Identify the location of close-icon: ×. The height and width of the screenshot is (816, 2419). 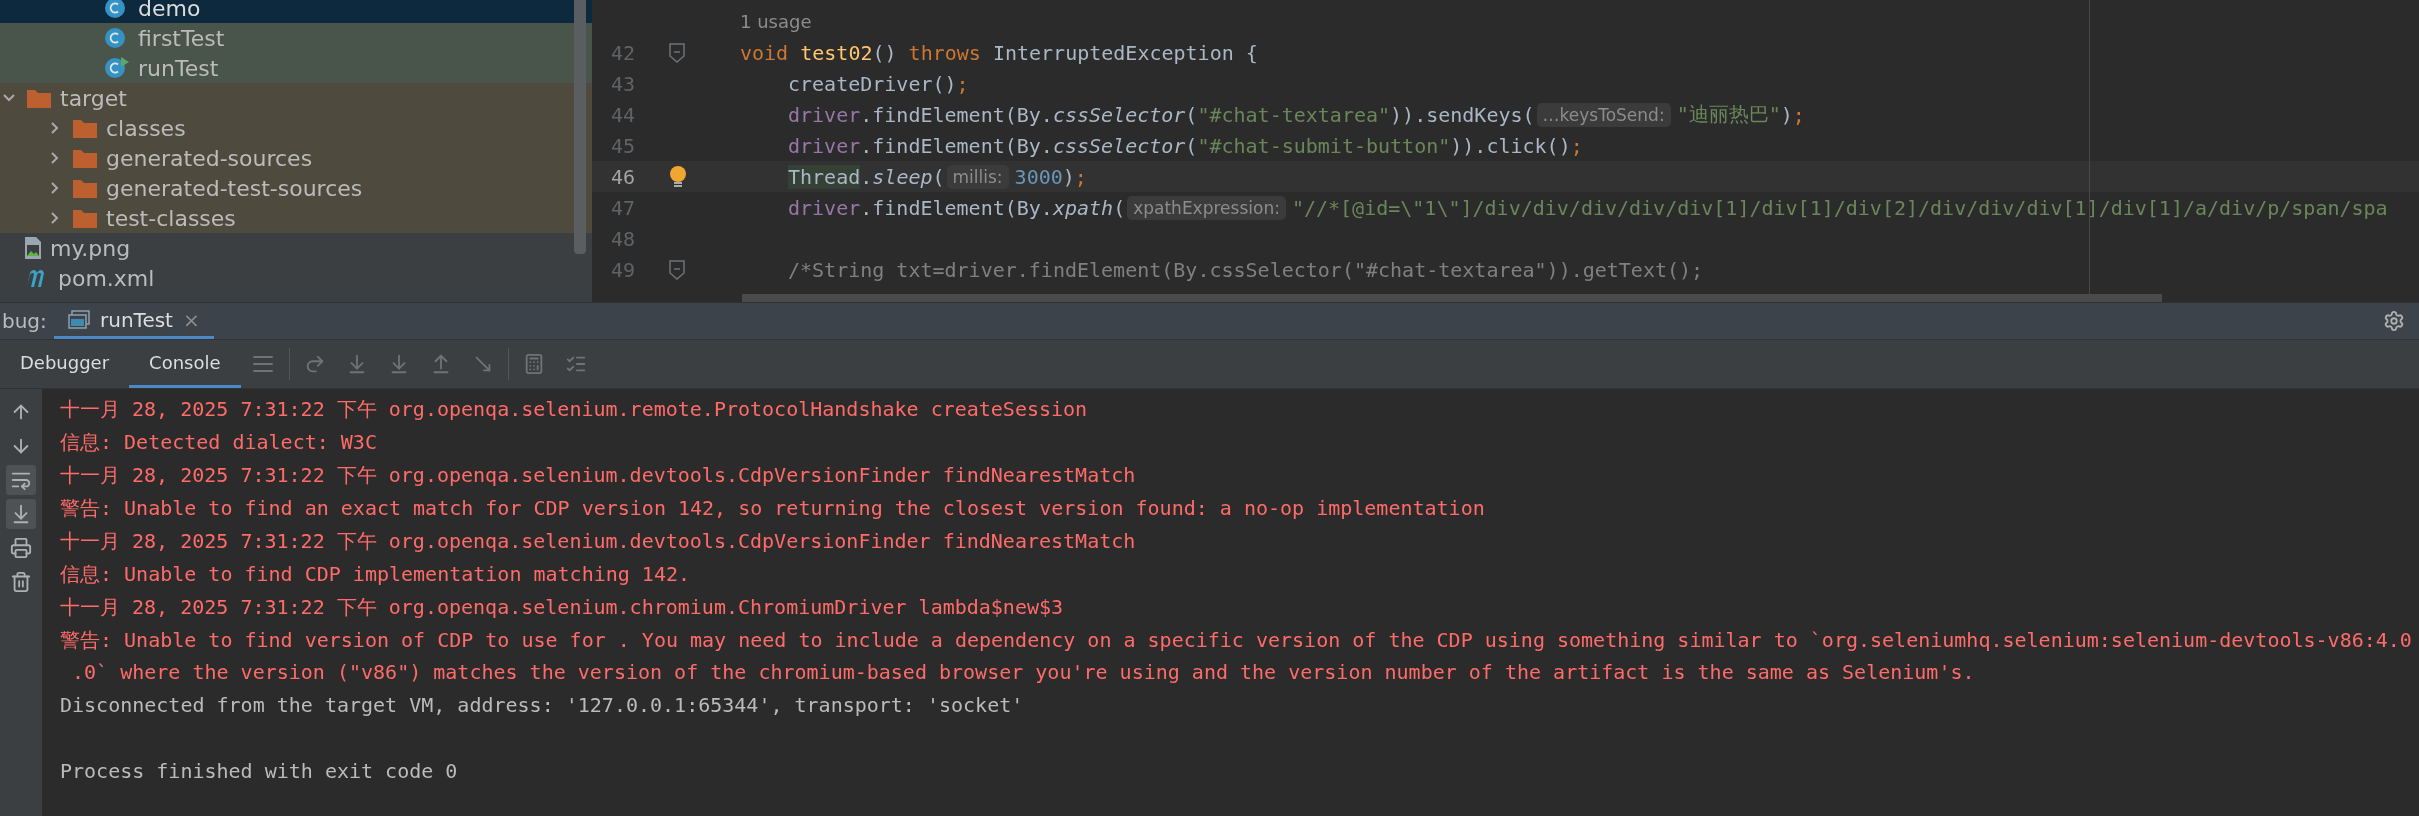
(191, 319).